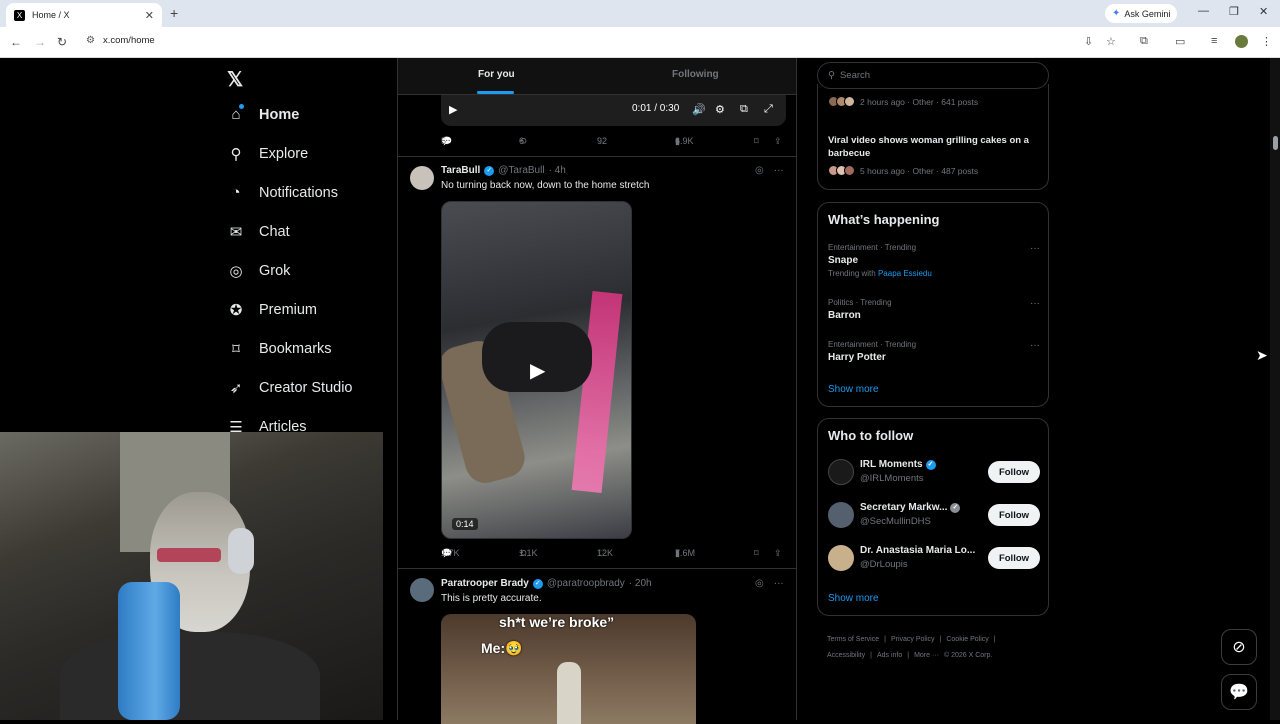  I want to click on like-count: 12K, so click(605, 553).